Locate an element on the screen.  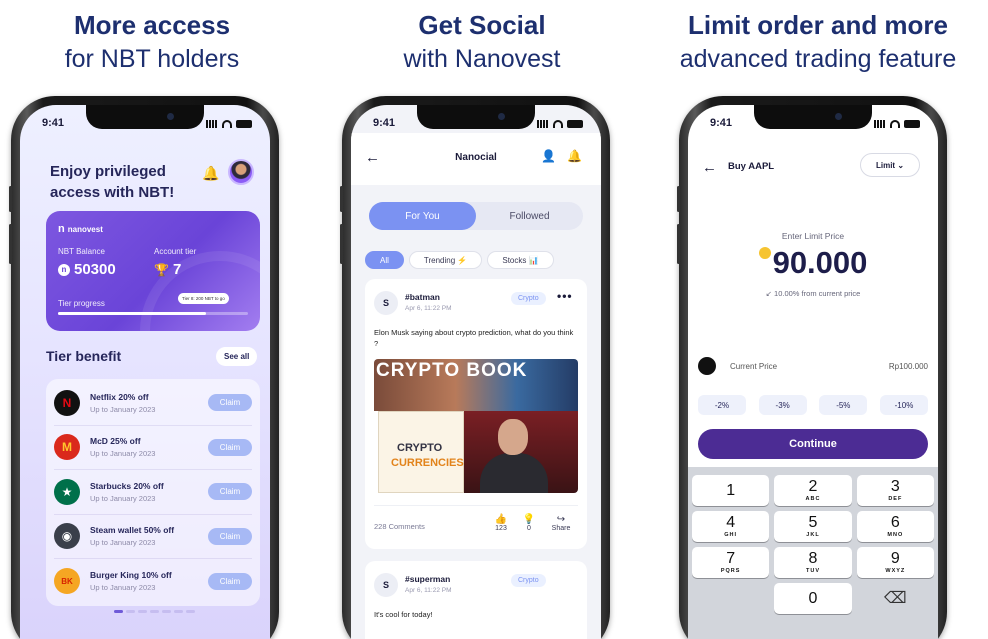
like-count: 123 is located at coordinates (501, 528).